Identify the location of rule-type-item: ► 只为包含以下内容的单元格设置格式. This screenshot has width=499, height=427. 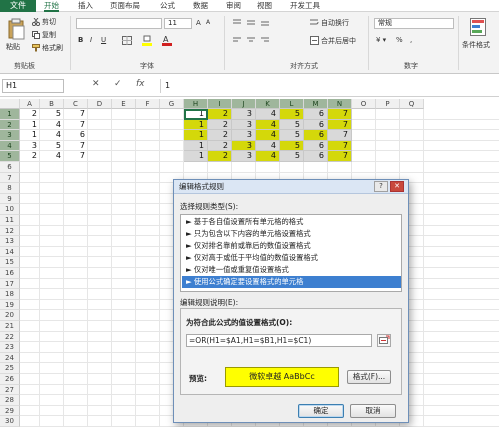
(291, 234).